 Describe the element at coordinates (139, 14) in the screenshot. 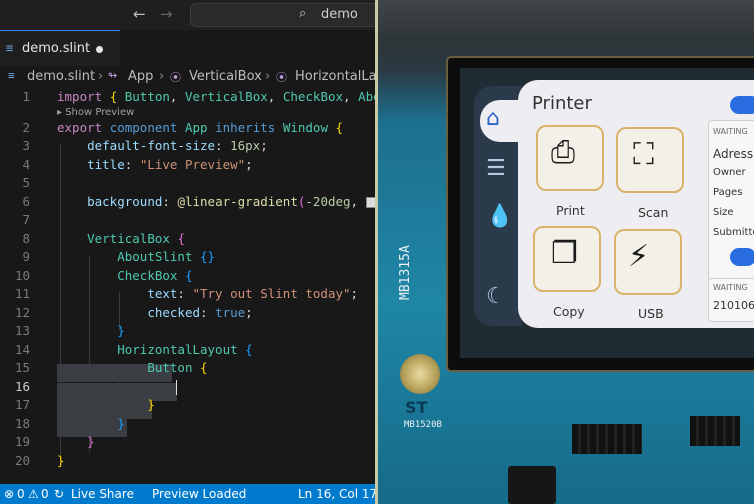

I see `back-arrow-icon: ←` at that location.